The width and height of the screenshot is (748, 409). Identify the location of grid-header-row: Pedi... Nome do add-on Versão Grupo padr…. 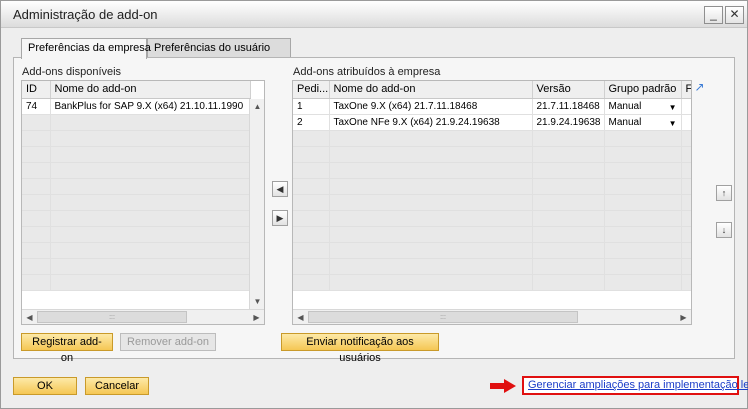
(492, 90).